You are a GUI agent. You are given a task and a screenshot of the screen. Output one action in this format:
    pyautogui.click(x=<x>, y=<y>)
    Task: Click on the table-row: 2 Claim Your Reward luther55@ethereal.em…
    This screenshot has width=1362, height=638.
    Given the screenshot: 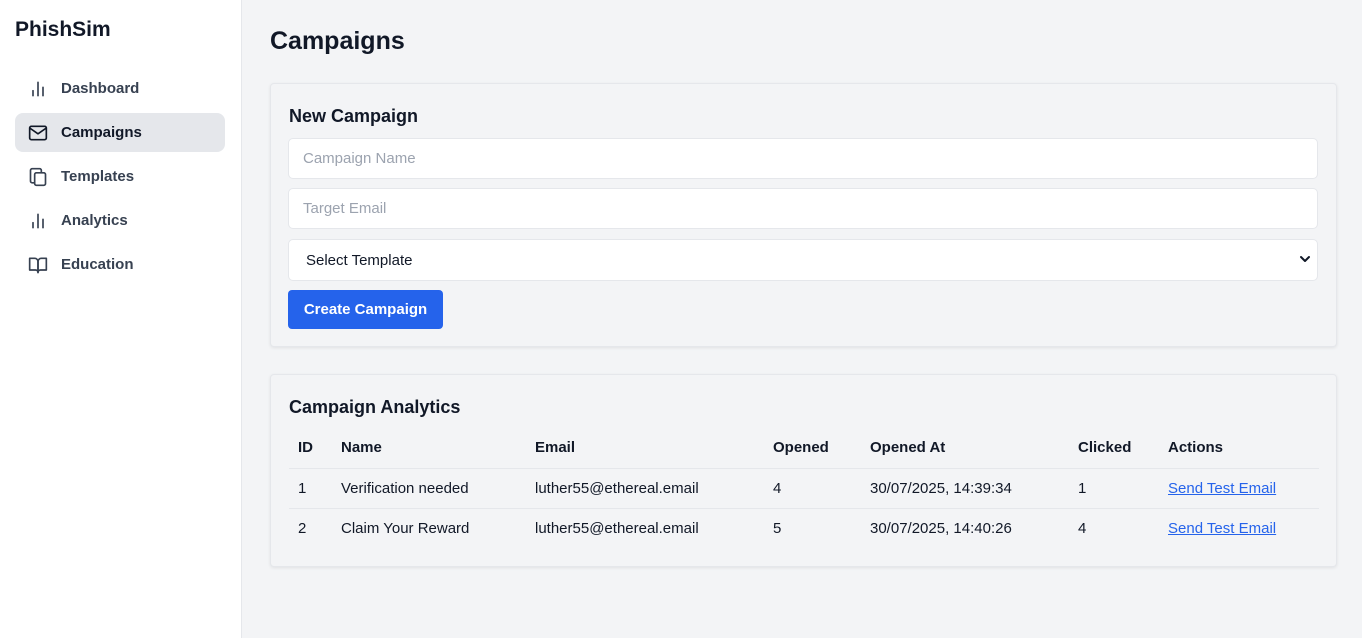 What is the action you would take?
    pyautogui.click(x=804, y=528)
    